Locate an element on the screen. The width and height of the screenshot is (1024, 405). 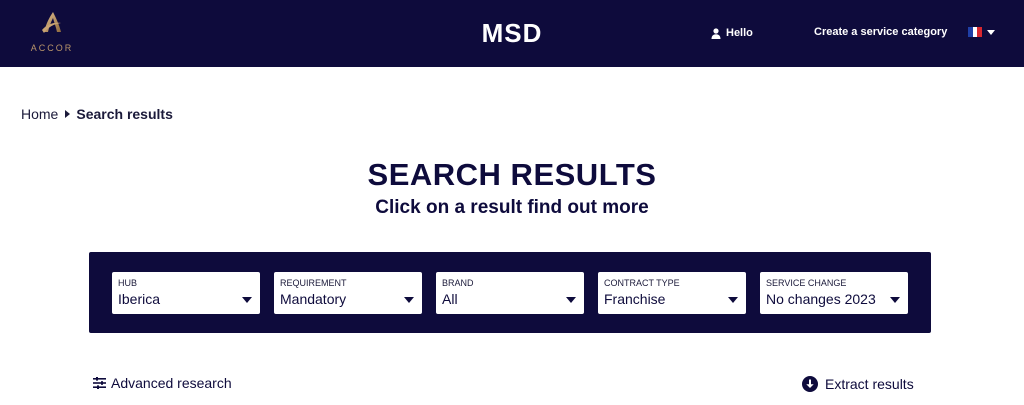
user-menu: Hello is located at coordinates (732, 33).